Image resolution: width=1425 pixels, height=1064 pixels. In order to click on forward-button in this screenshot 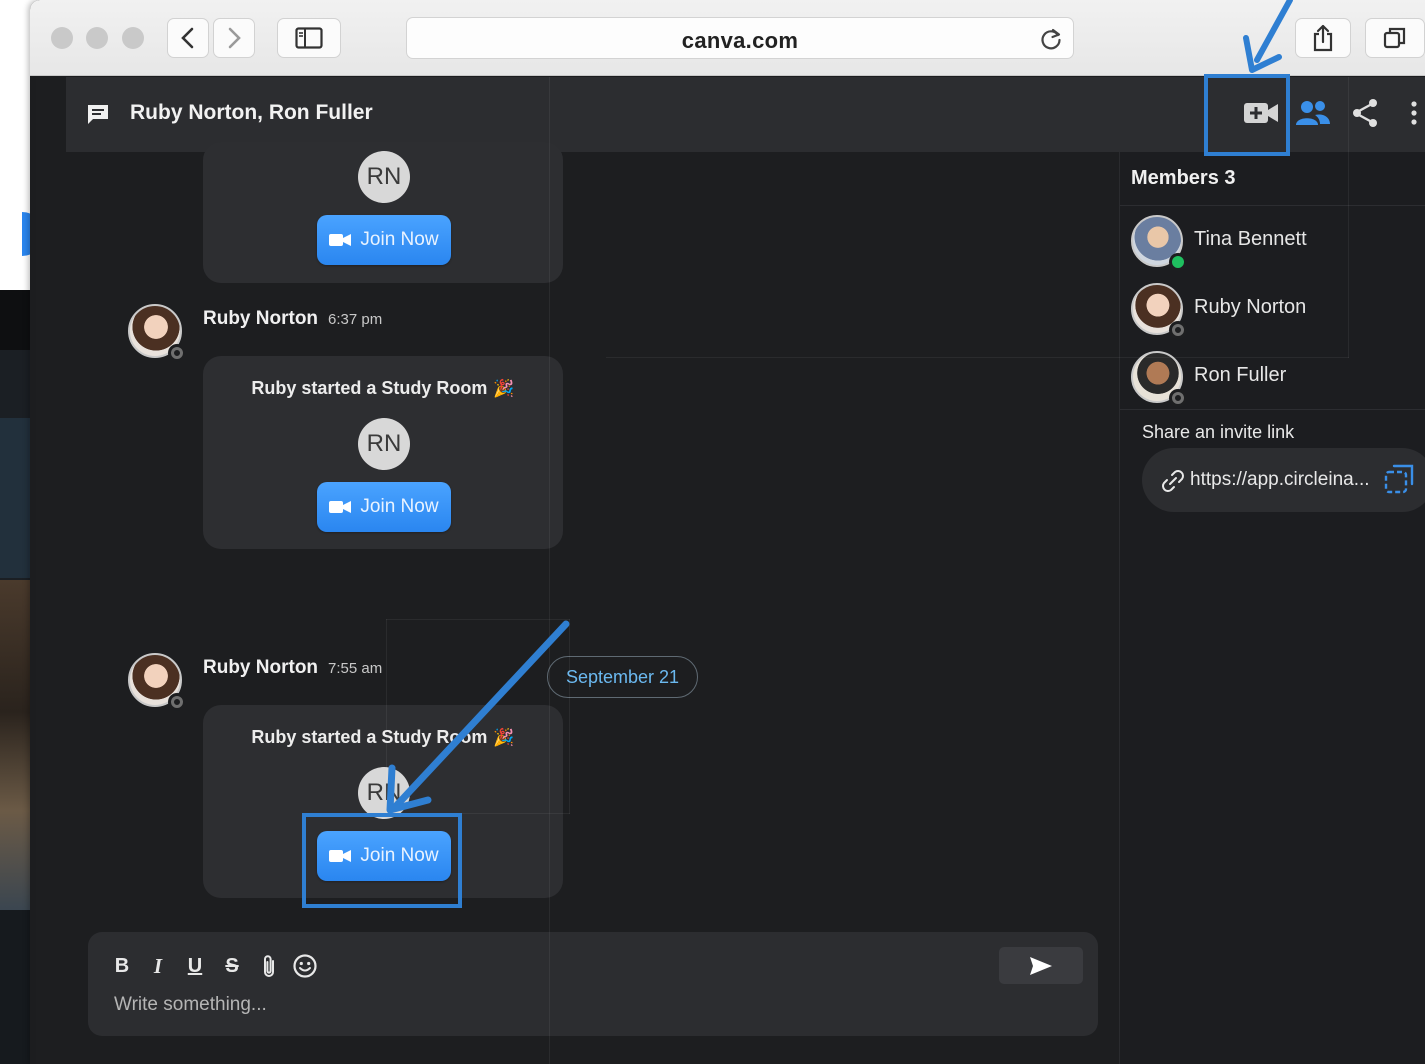, I will do `click(234, 38)`.